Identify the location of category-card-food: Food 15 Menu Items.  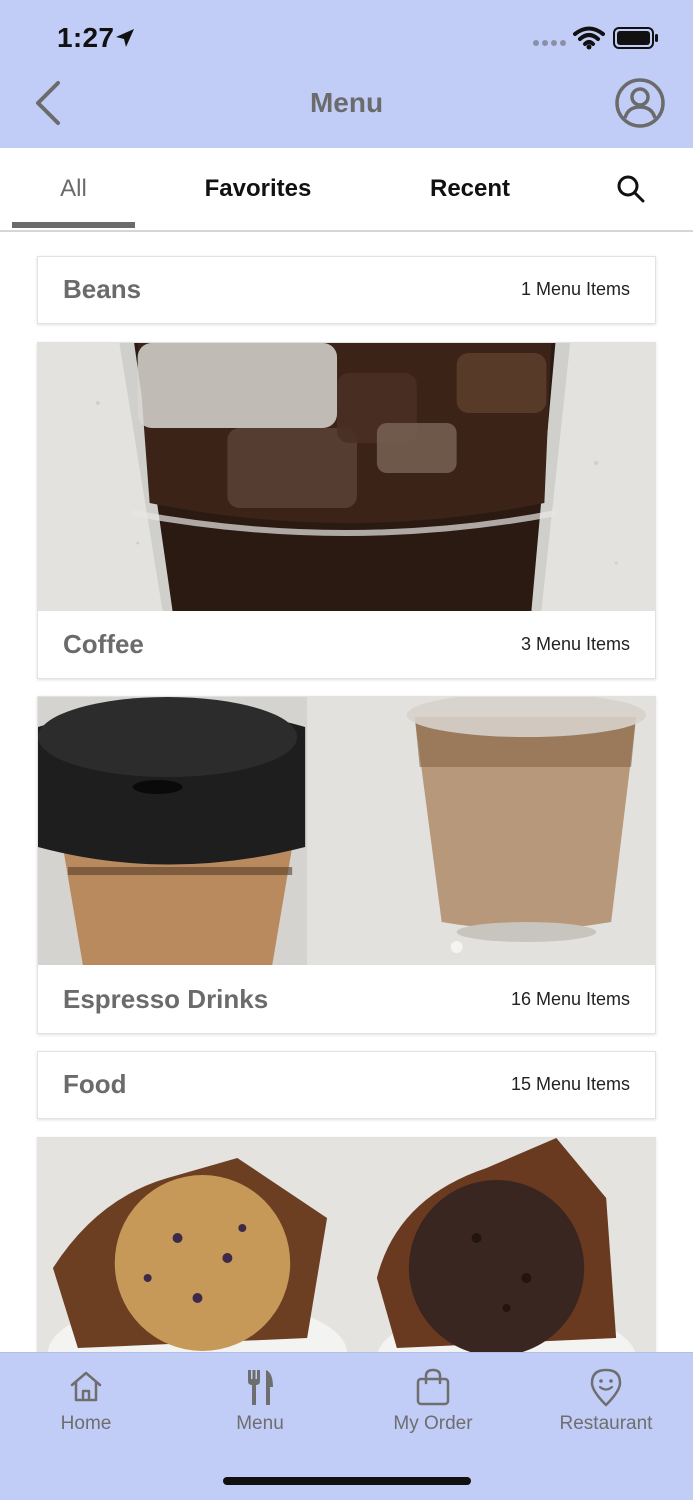
(346, 1085).